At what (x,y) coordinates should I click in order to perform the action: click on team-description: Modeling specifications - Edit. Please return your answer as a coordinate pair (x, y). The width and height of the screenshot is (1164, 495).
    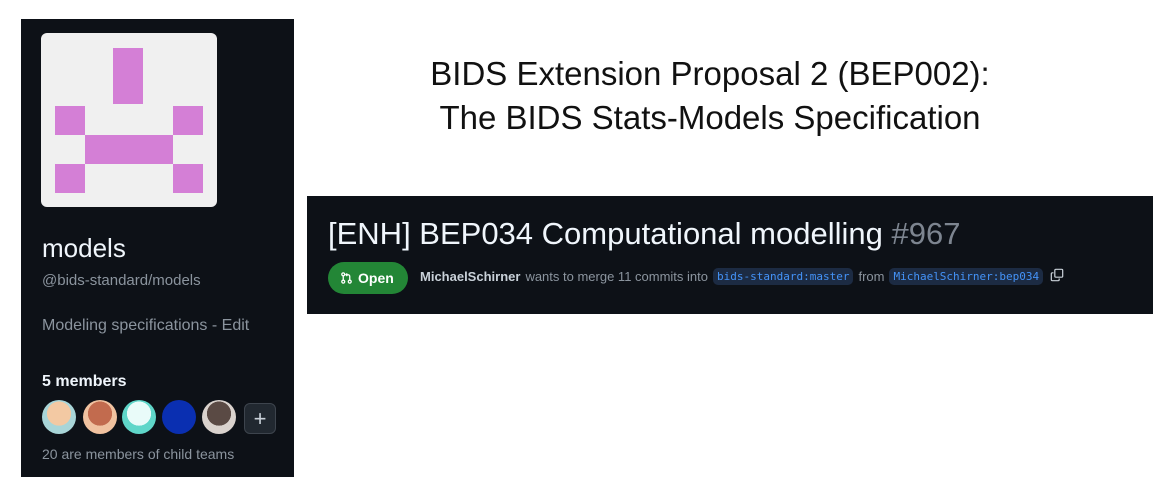
    Looking at the image, I should click on (145, 326).